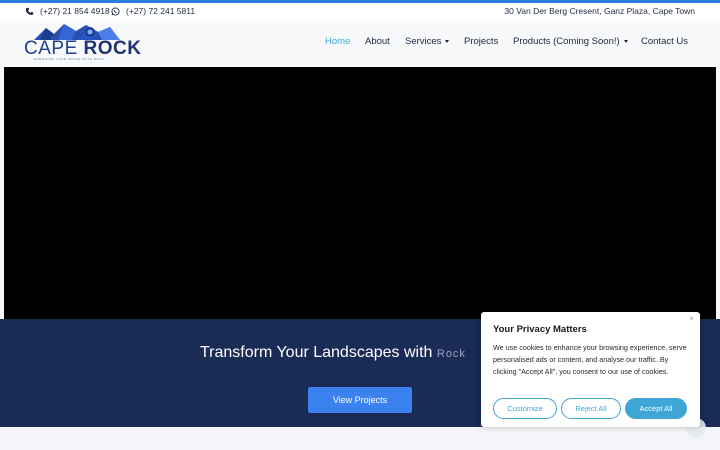 The width and height of the screenshot is (720, 450). Describe the element at coordinates (525, 408) in the screenshot. I see `customize-button: Customize` at that location.